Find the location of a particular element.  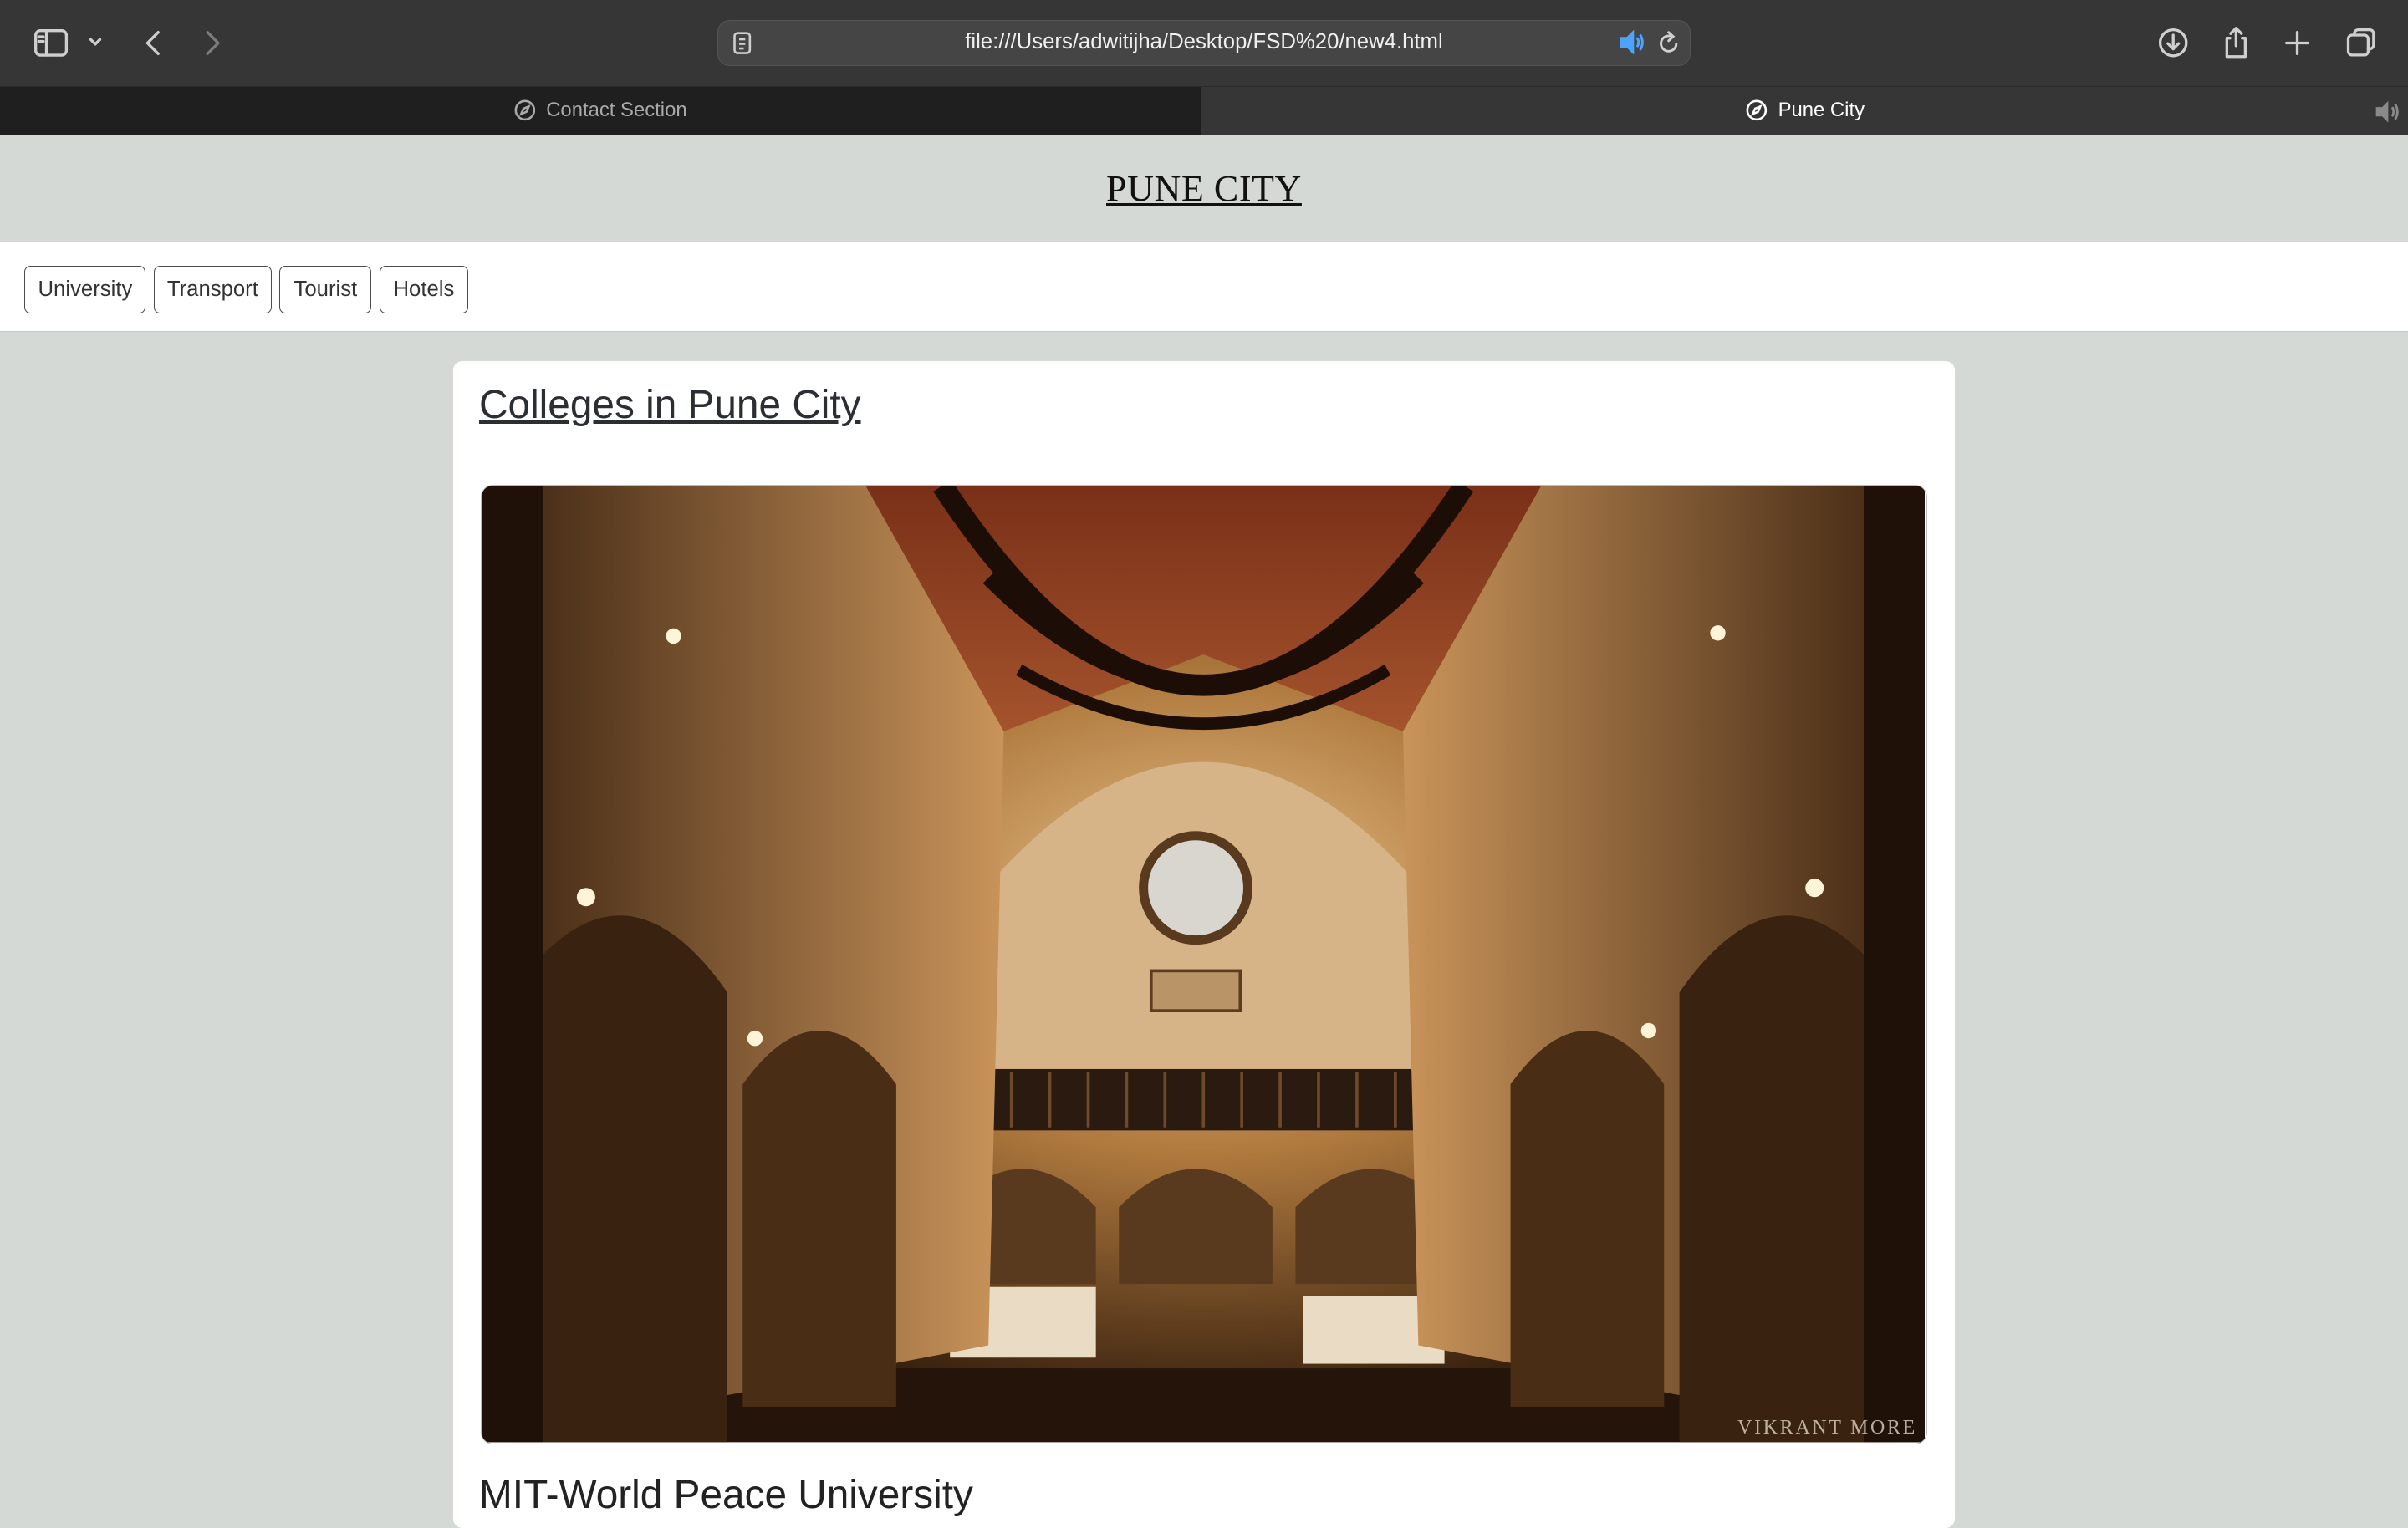

page-header: PUNE CITY is located at coordinates (1204, 189).